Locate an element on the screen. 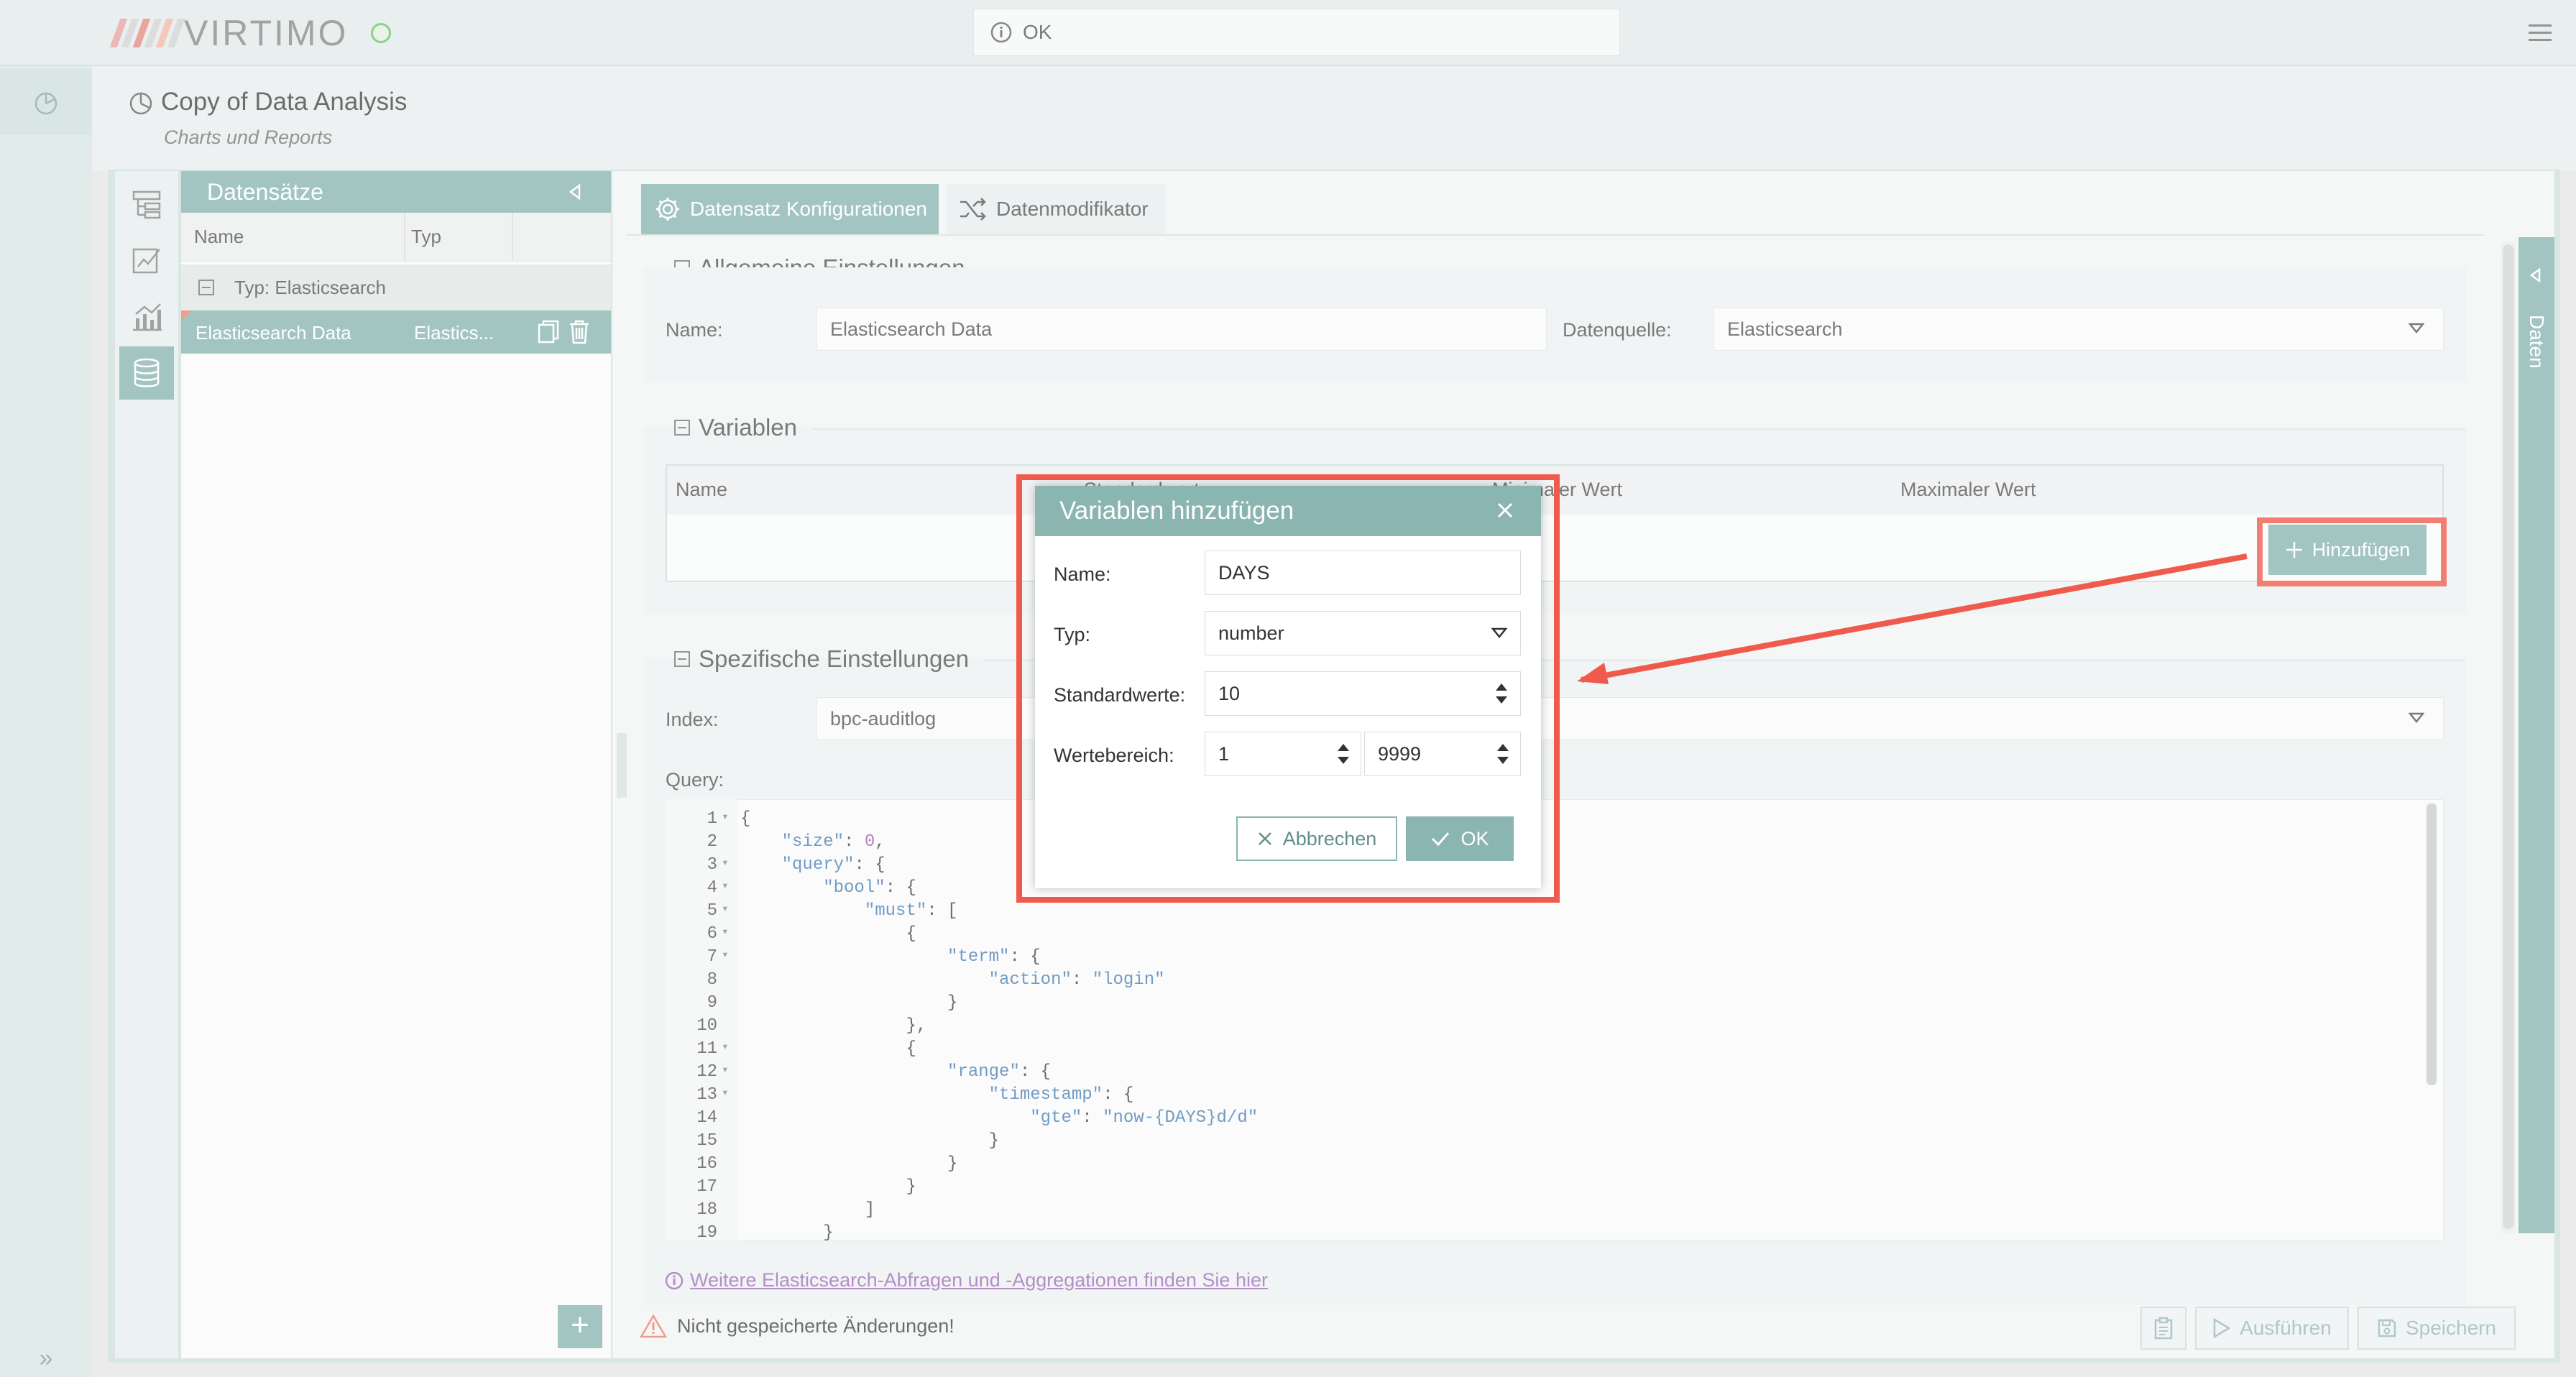  ok-button: OK is located at coordinates (1460, 838).